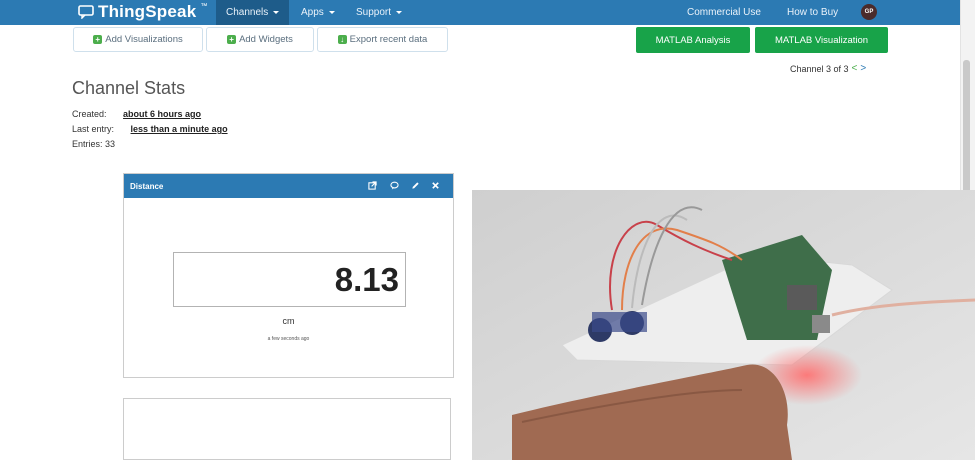  I want to click on thingspeak-logo: ThingSpeak ™, so click(142, 12).